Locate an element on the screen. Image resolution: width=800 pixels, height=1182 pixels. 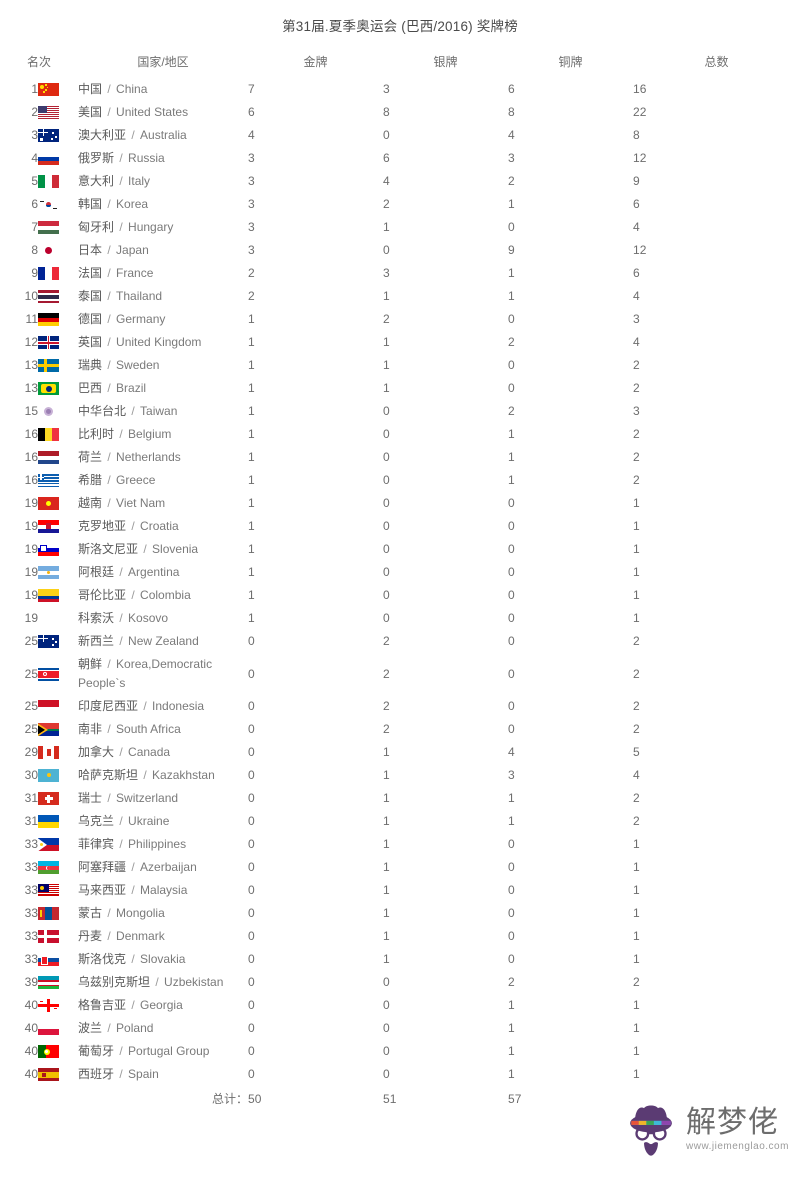
cell-country: 朝鲜 / Korea,Democratic People`s is located at coordinates (163, 674).